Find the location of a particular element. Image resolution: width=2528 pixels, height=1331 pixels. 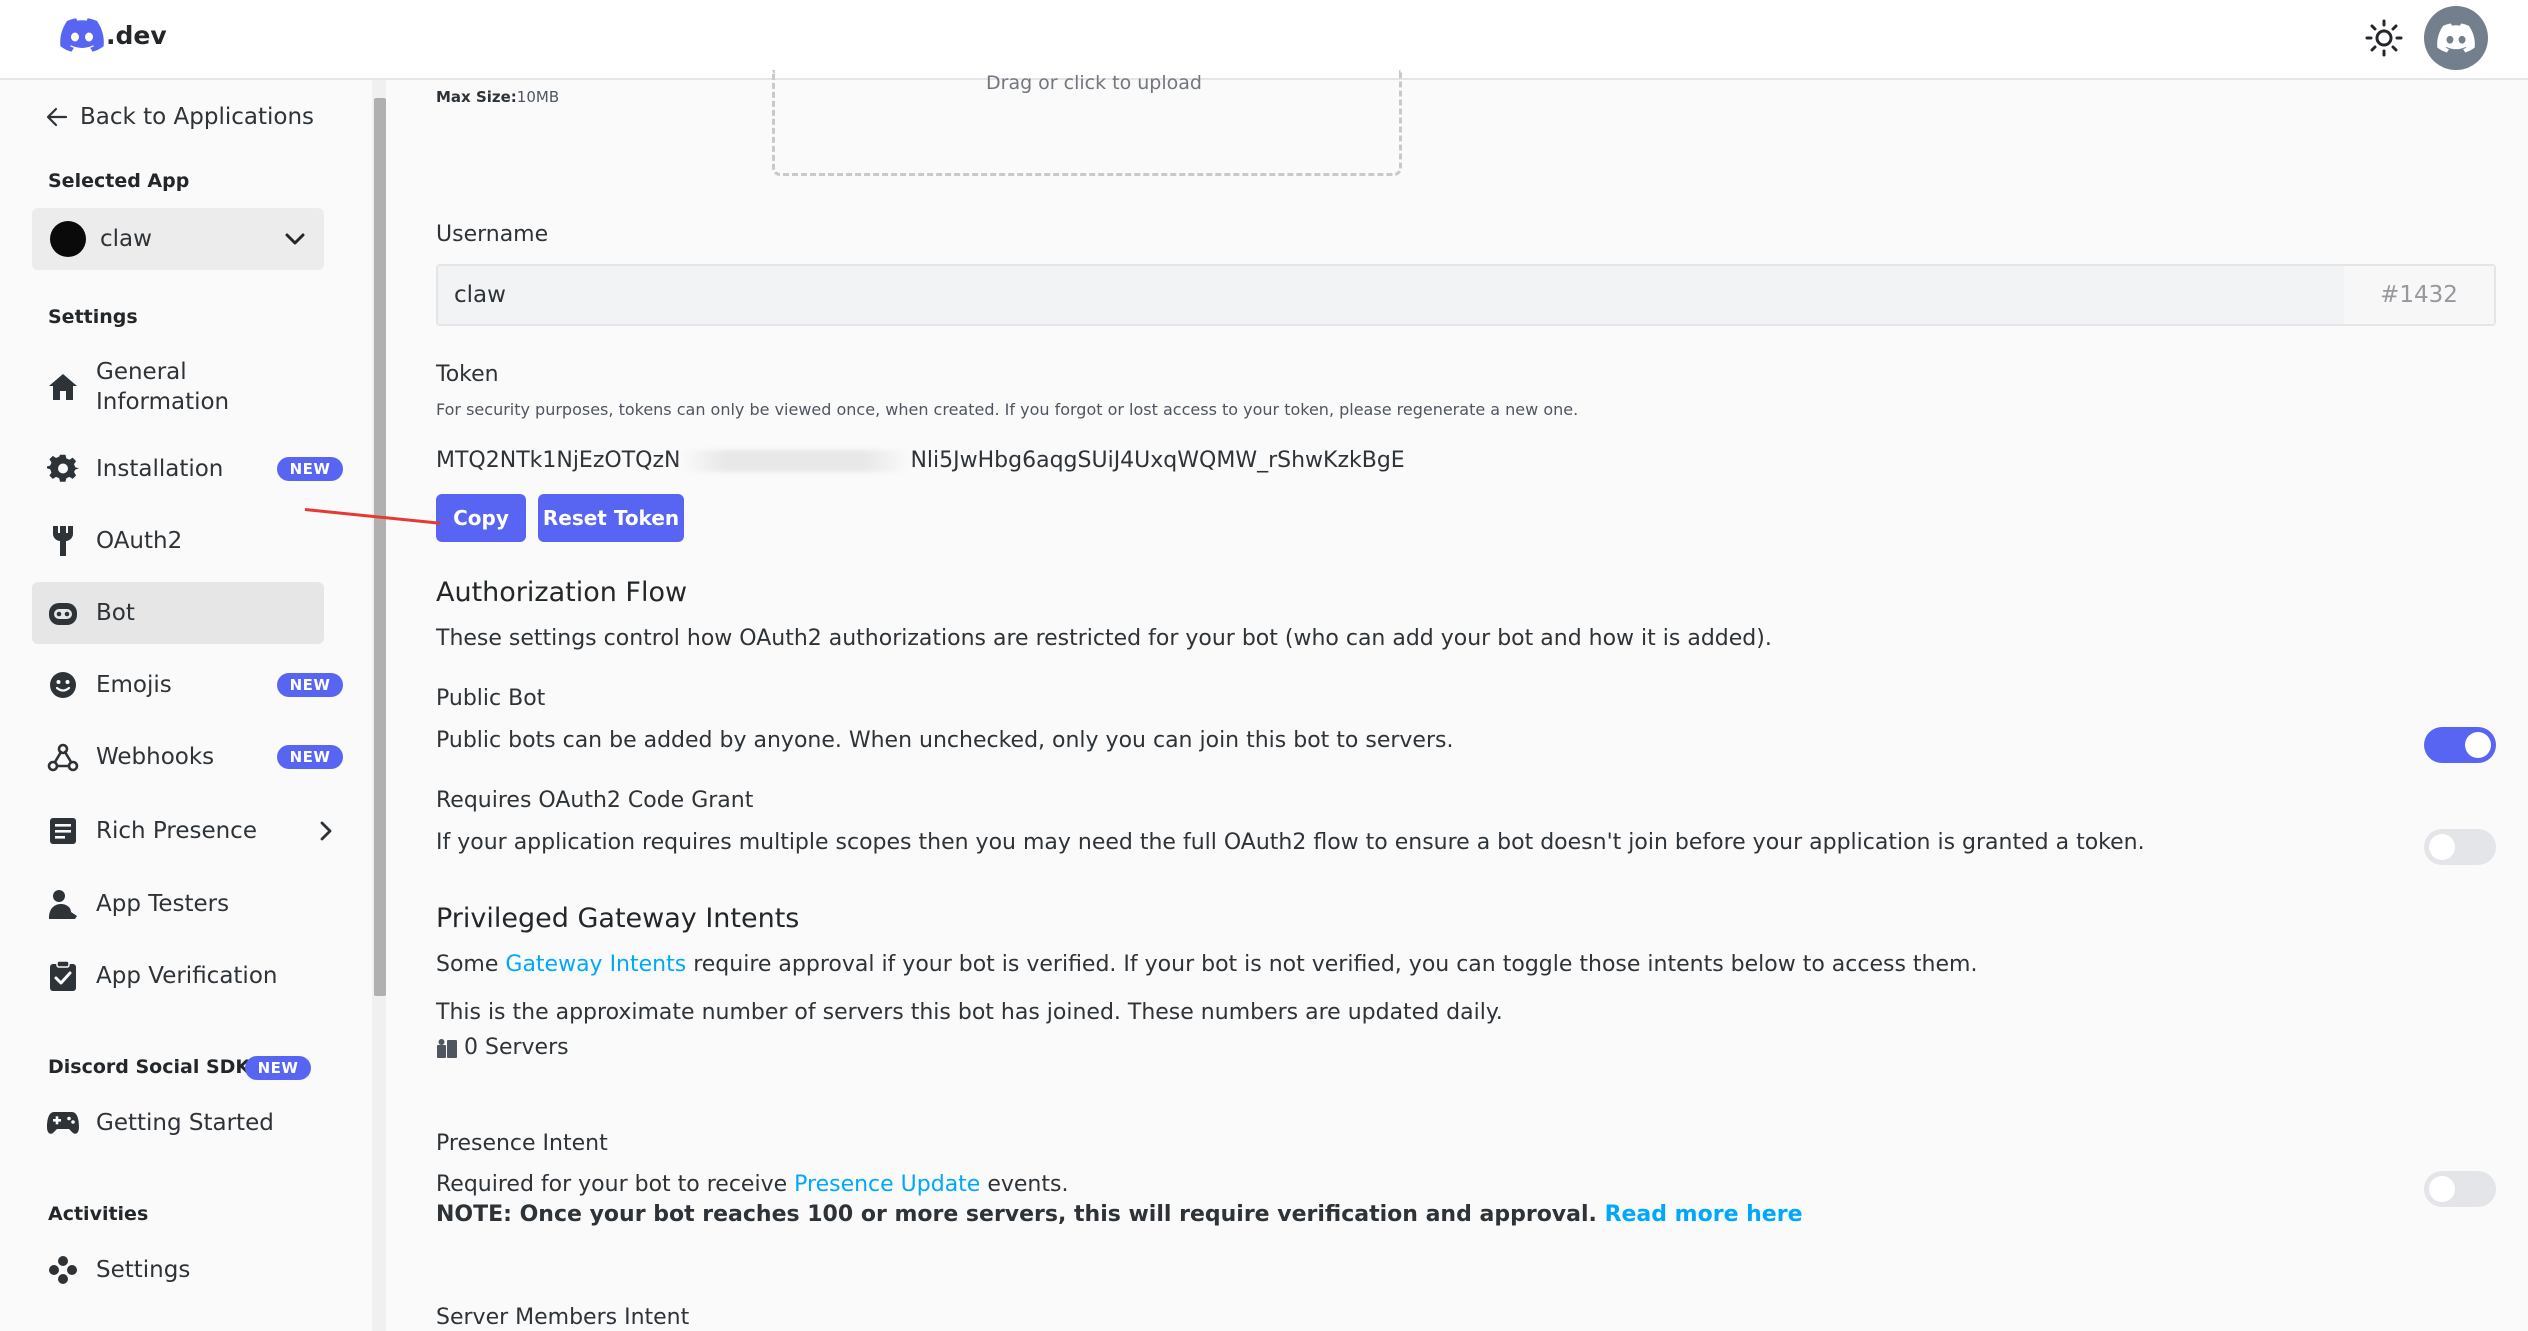

reset-token-button: Reset Token is located at coordinates (611, 518).